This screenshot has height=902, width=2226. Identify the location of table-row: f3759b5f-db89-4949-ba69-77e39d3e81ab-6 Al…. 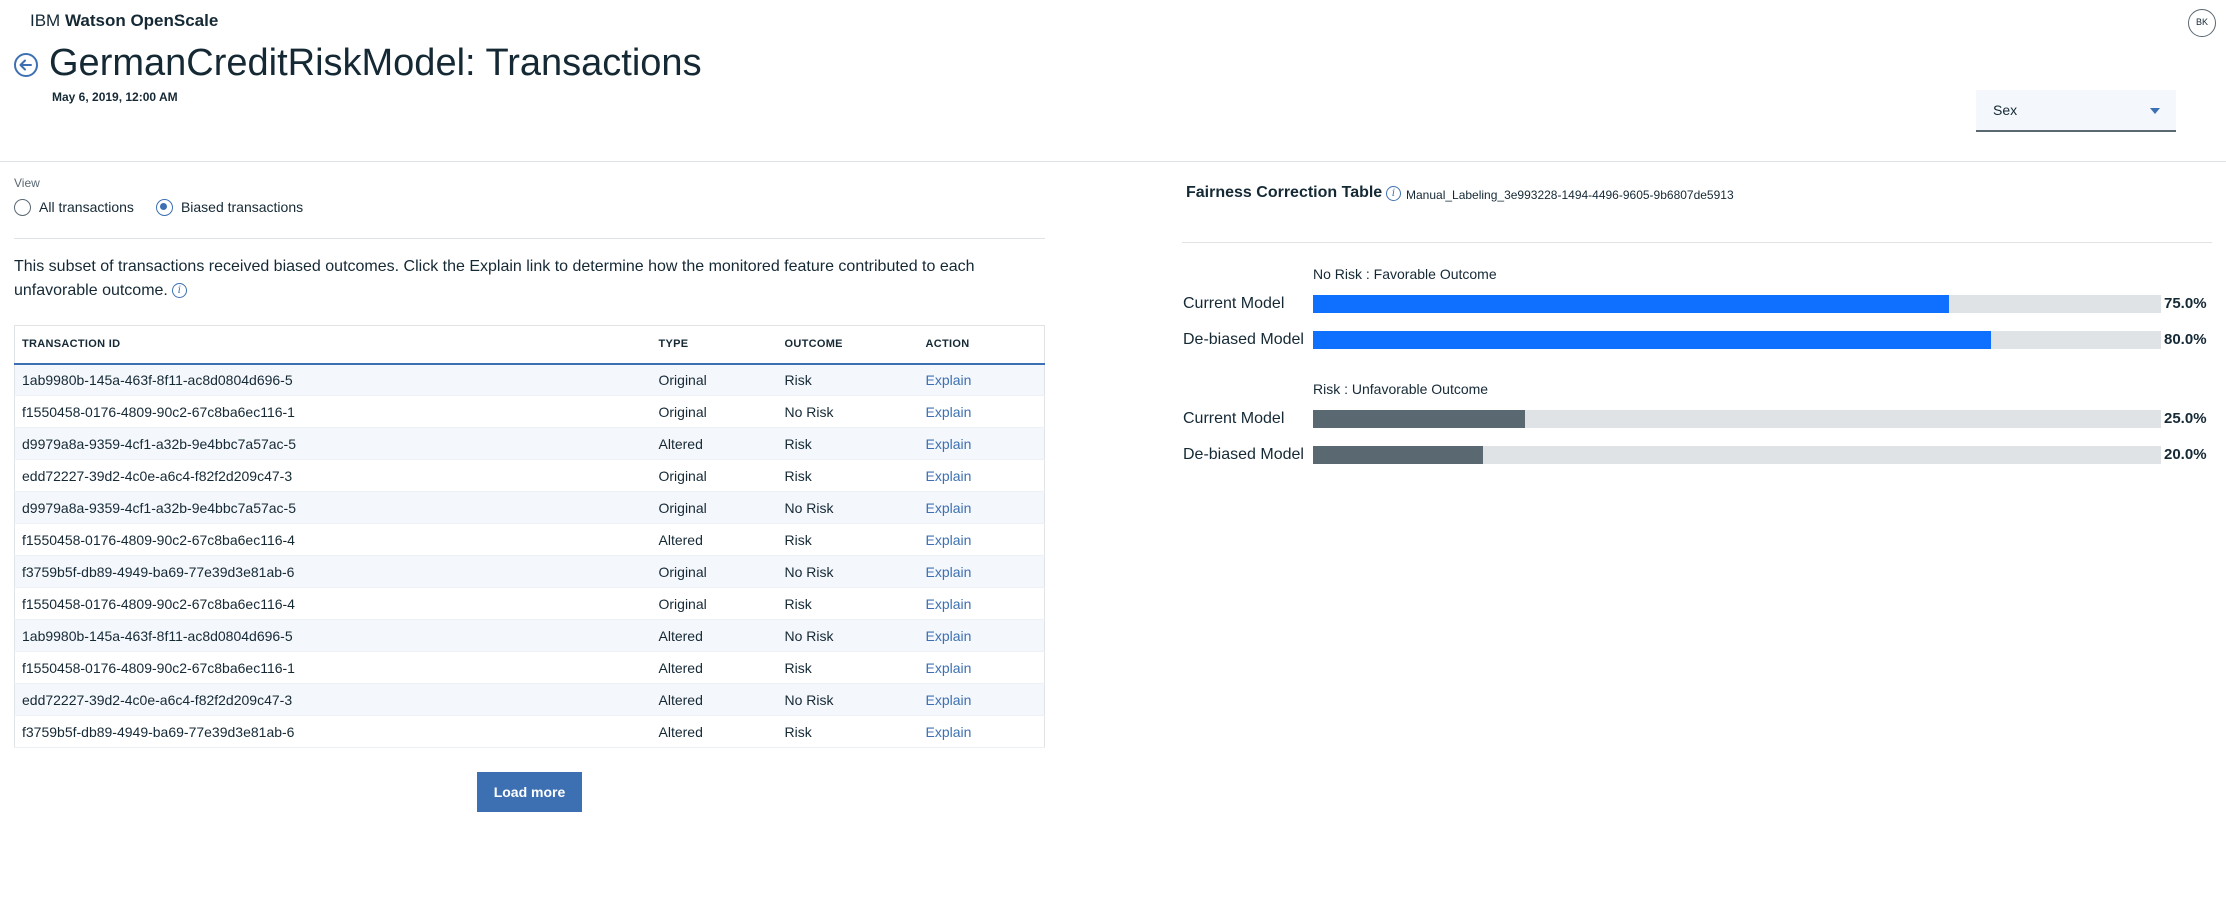
(529, 731).